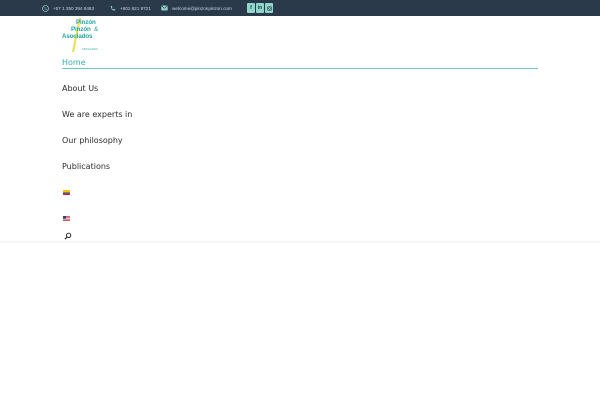 Image resolution: width=600 pixels, height=400 pixels. What do you see at coordinates (74, 8) in the screenshot?
I see `phone-1-text: +57 1 350 394 8463` at bounding box center [74, 8].